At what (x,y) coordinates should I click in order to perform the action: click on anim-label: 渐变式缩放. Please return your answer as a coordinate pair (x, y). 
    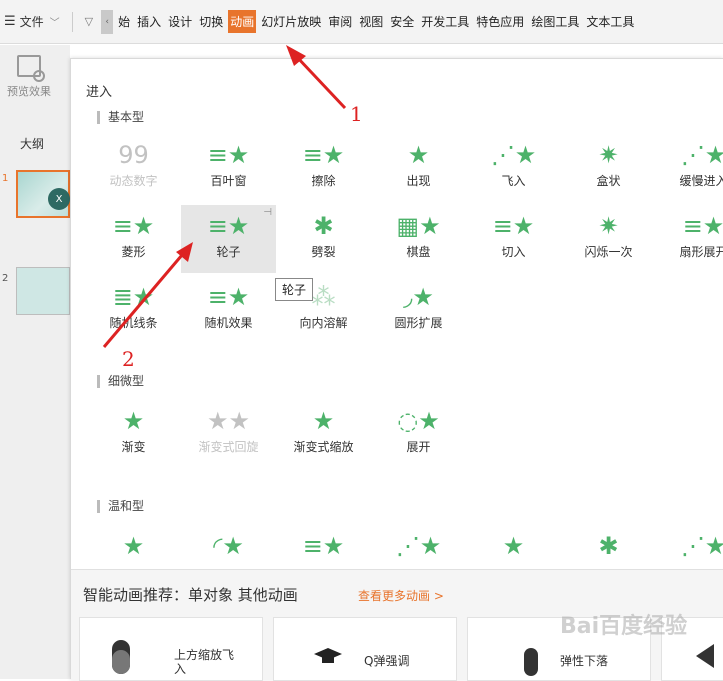
    Looking at the image, I should click on (323, 447).